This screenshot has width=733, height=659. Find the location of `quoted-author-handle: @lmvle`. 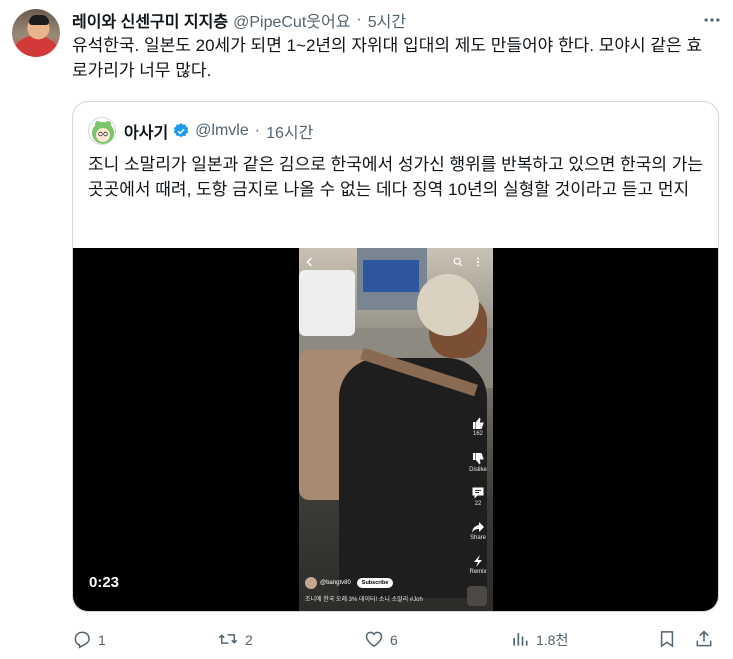

quoted-author-handle: @lmvle is located at coordinates (222, 131).